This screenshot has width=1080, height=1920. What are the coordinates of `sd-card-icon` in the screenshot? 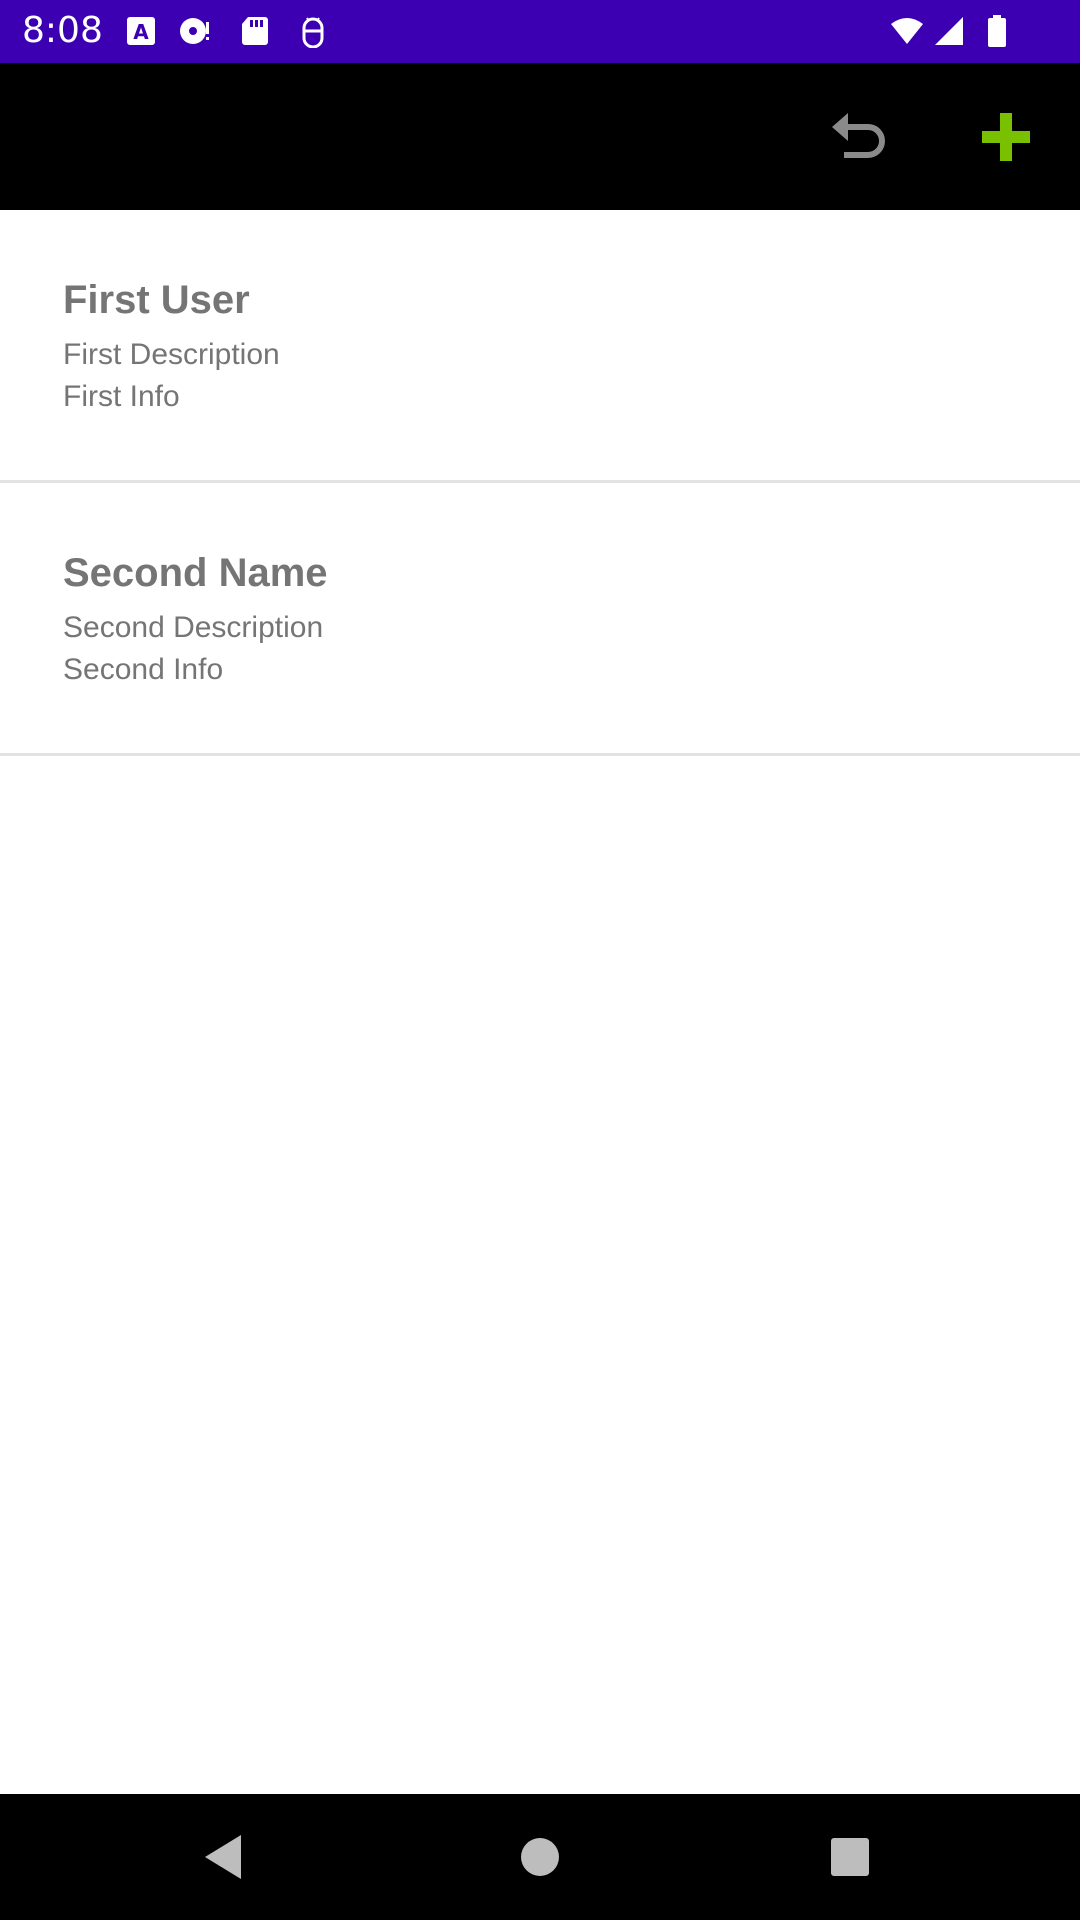 It's located at (255, 31).